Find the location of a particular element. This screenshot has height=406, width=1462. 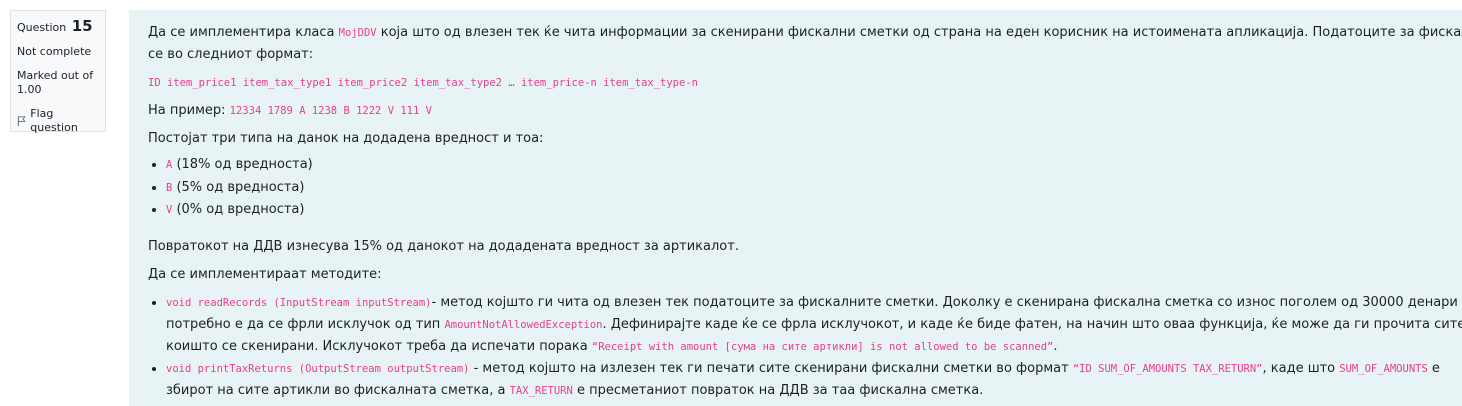

format-code: “ID SUM_OF_AMOUNTS TAX_RETURN” is located at coordinates (1167, 368).